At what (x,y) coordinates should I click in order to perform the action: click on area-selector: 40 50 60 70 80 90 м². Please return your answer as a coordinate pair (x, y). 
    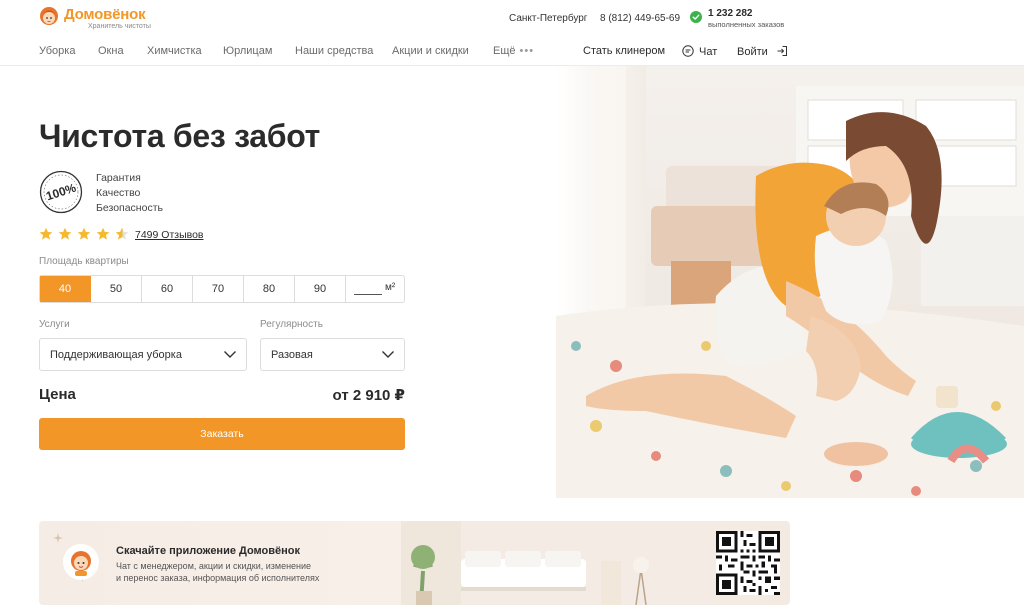
    Looking at the image, I should click on (222, 289).